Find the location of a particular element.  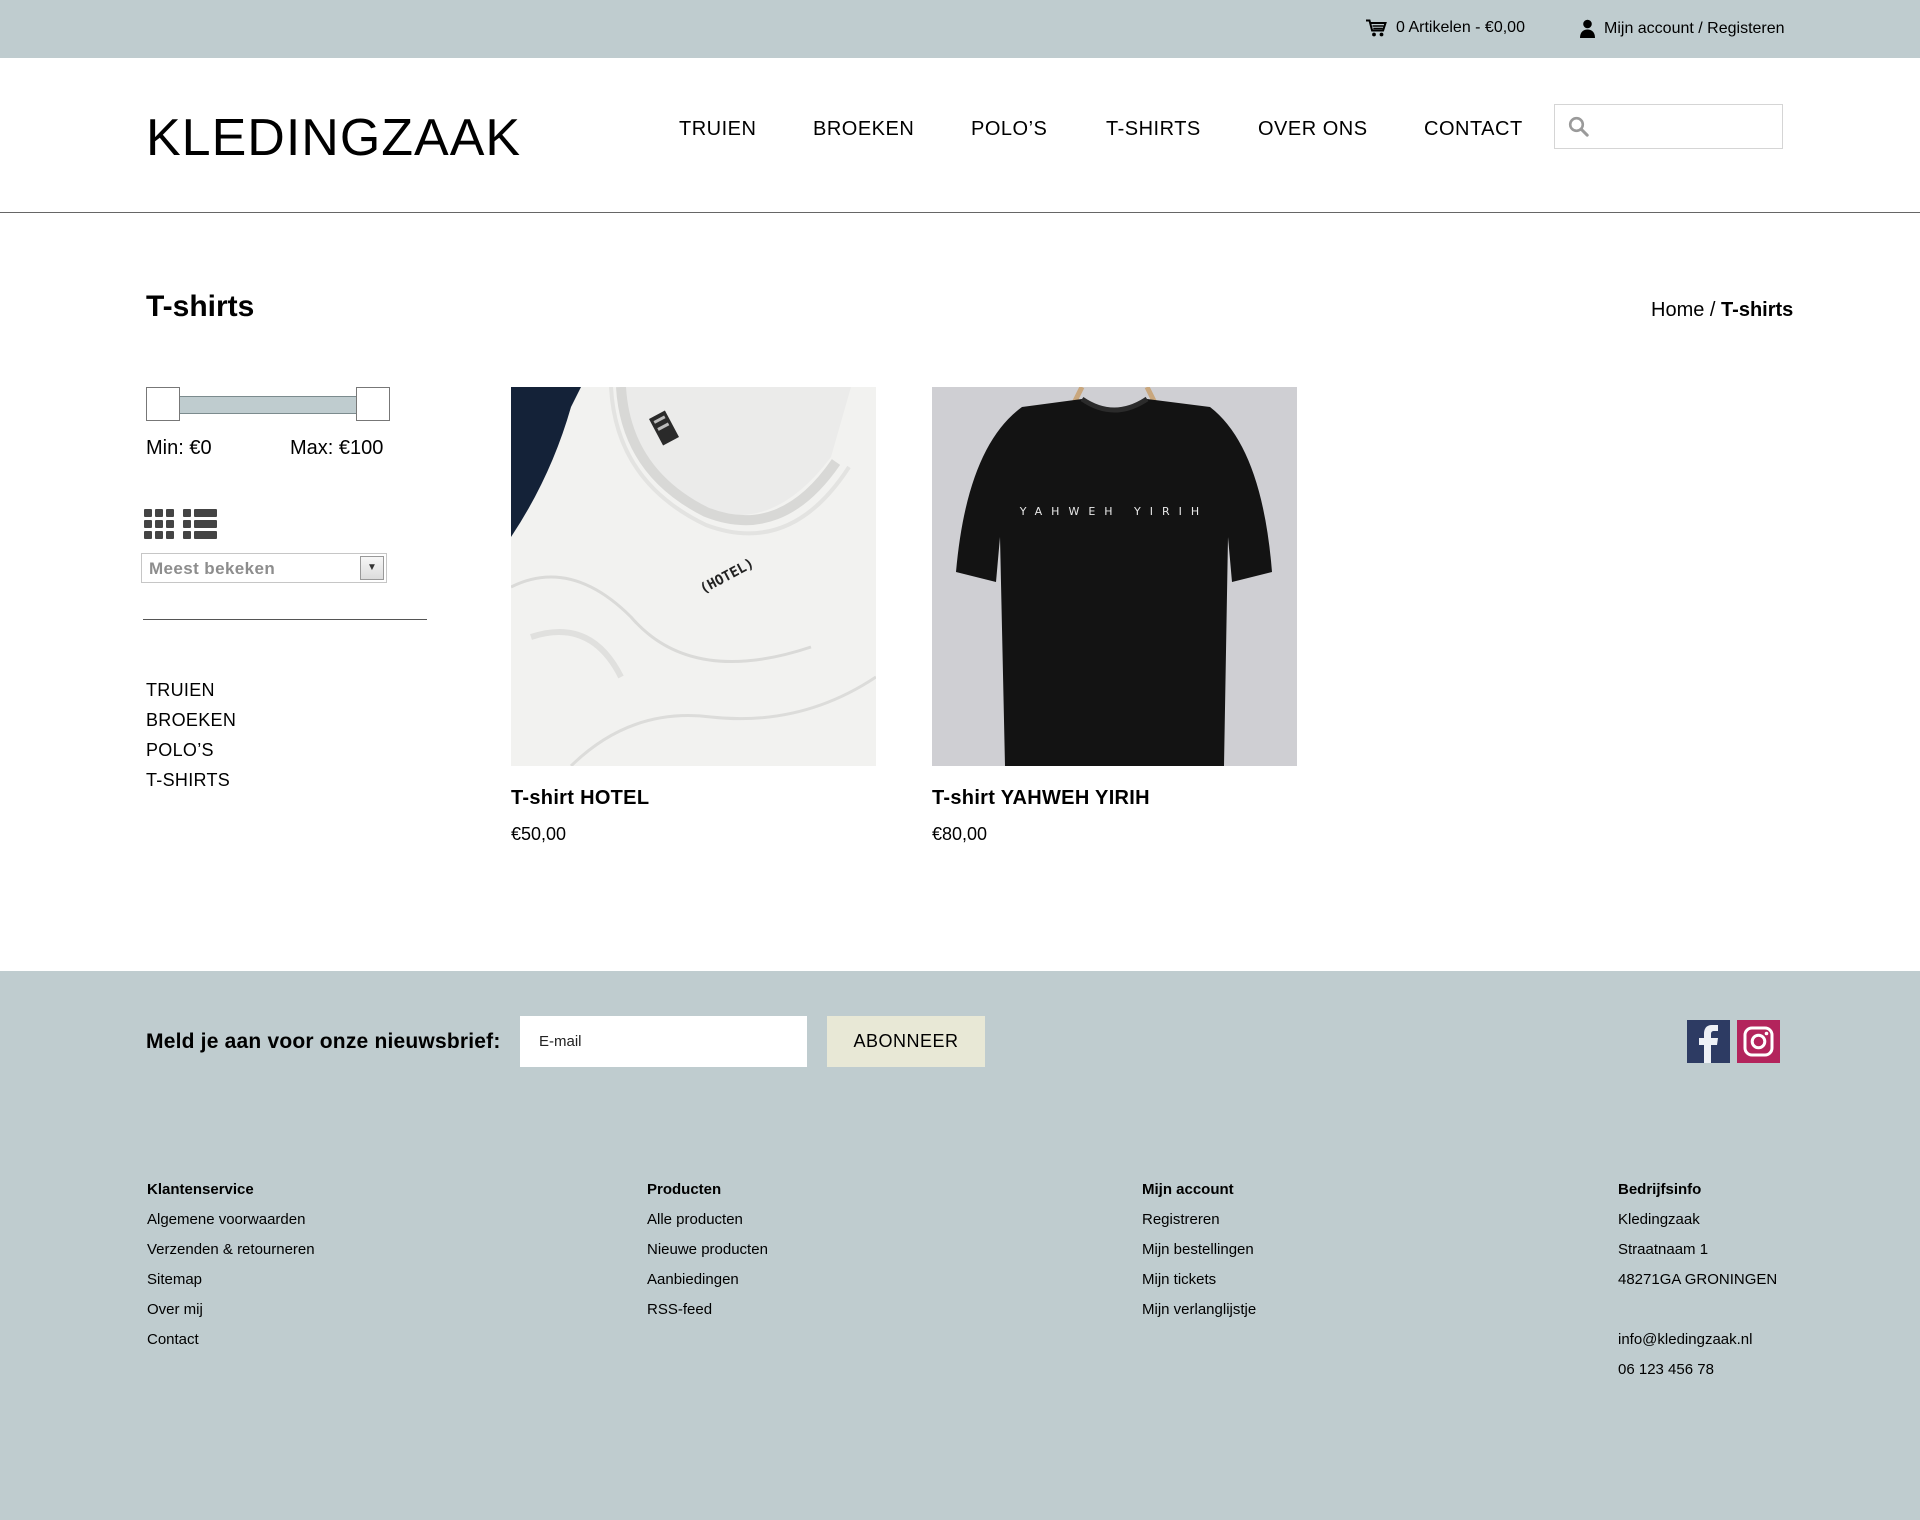

cart-icon is located at coordinates (1376, 28).